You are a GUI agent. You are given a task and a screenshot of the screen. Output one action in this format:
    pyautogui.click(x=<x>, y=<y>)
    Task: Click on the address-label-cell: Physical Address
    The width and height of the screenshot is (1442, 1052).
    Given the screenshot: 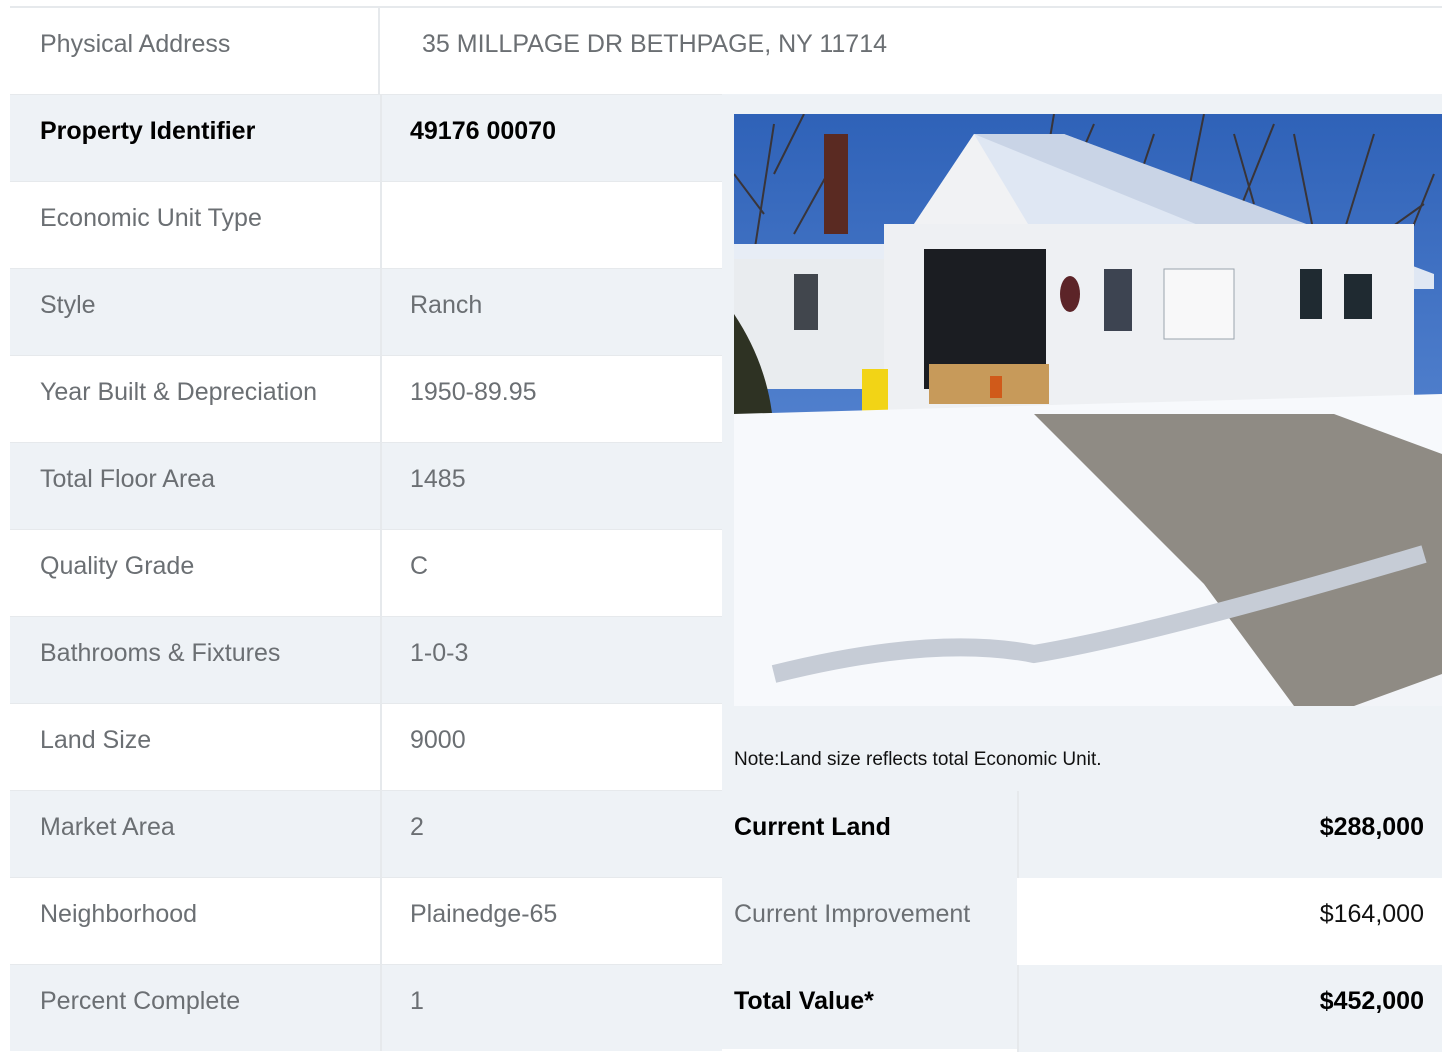 What is the action you would take?
    pyautogui.click(x=195, y=51)
    